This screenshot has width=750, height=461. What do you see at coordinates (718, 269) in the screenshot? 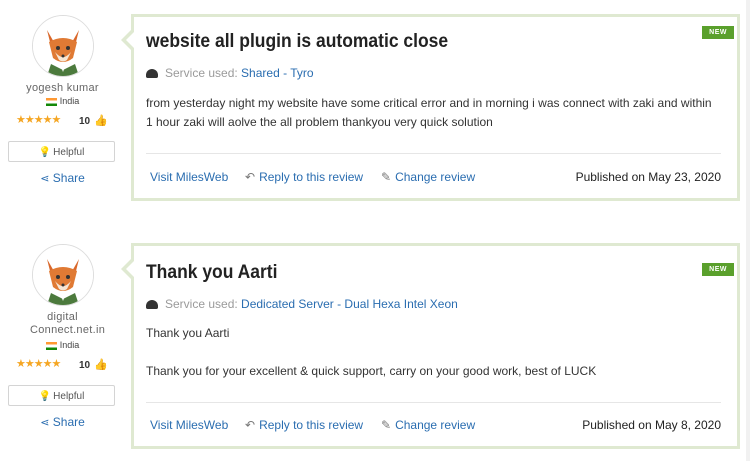
I see `new-badge: NEW` at bounding box center [718, 269].